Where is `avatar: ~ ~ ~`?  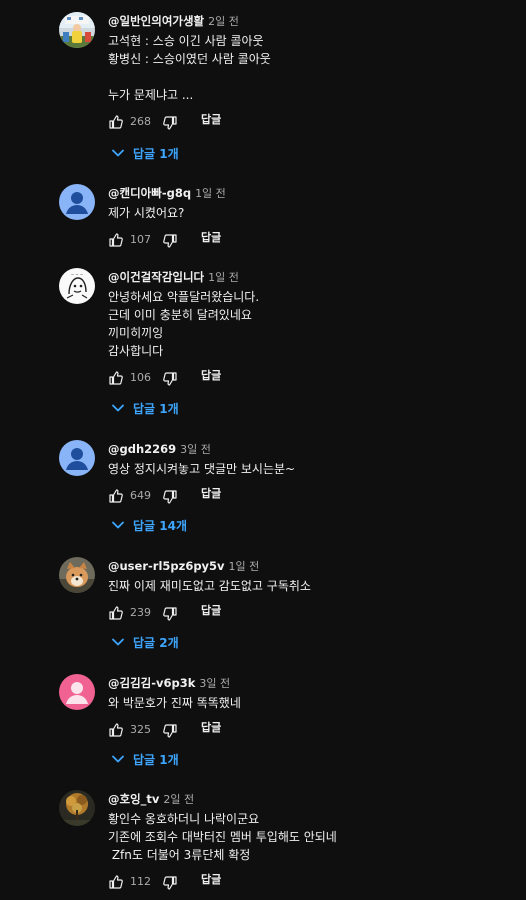 avatar: ~ ~ ~ is located at coordinates (77, 286).